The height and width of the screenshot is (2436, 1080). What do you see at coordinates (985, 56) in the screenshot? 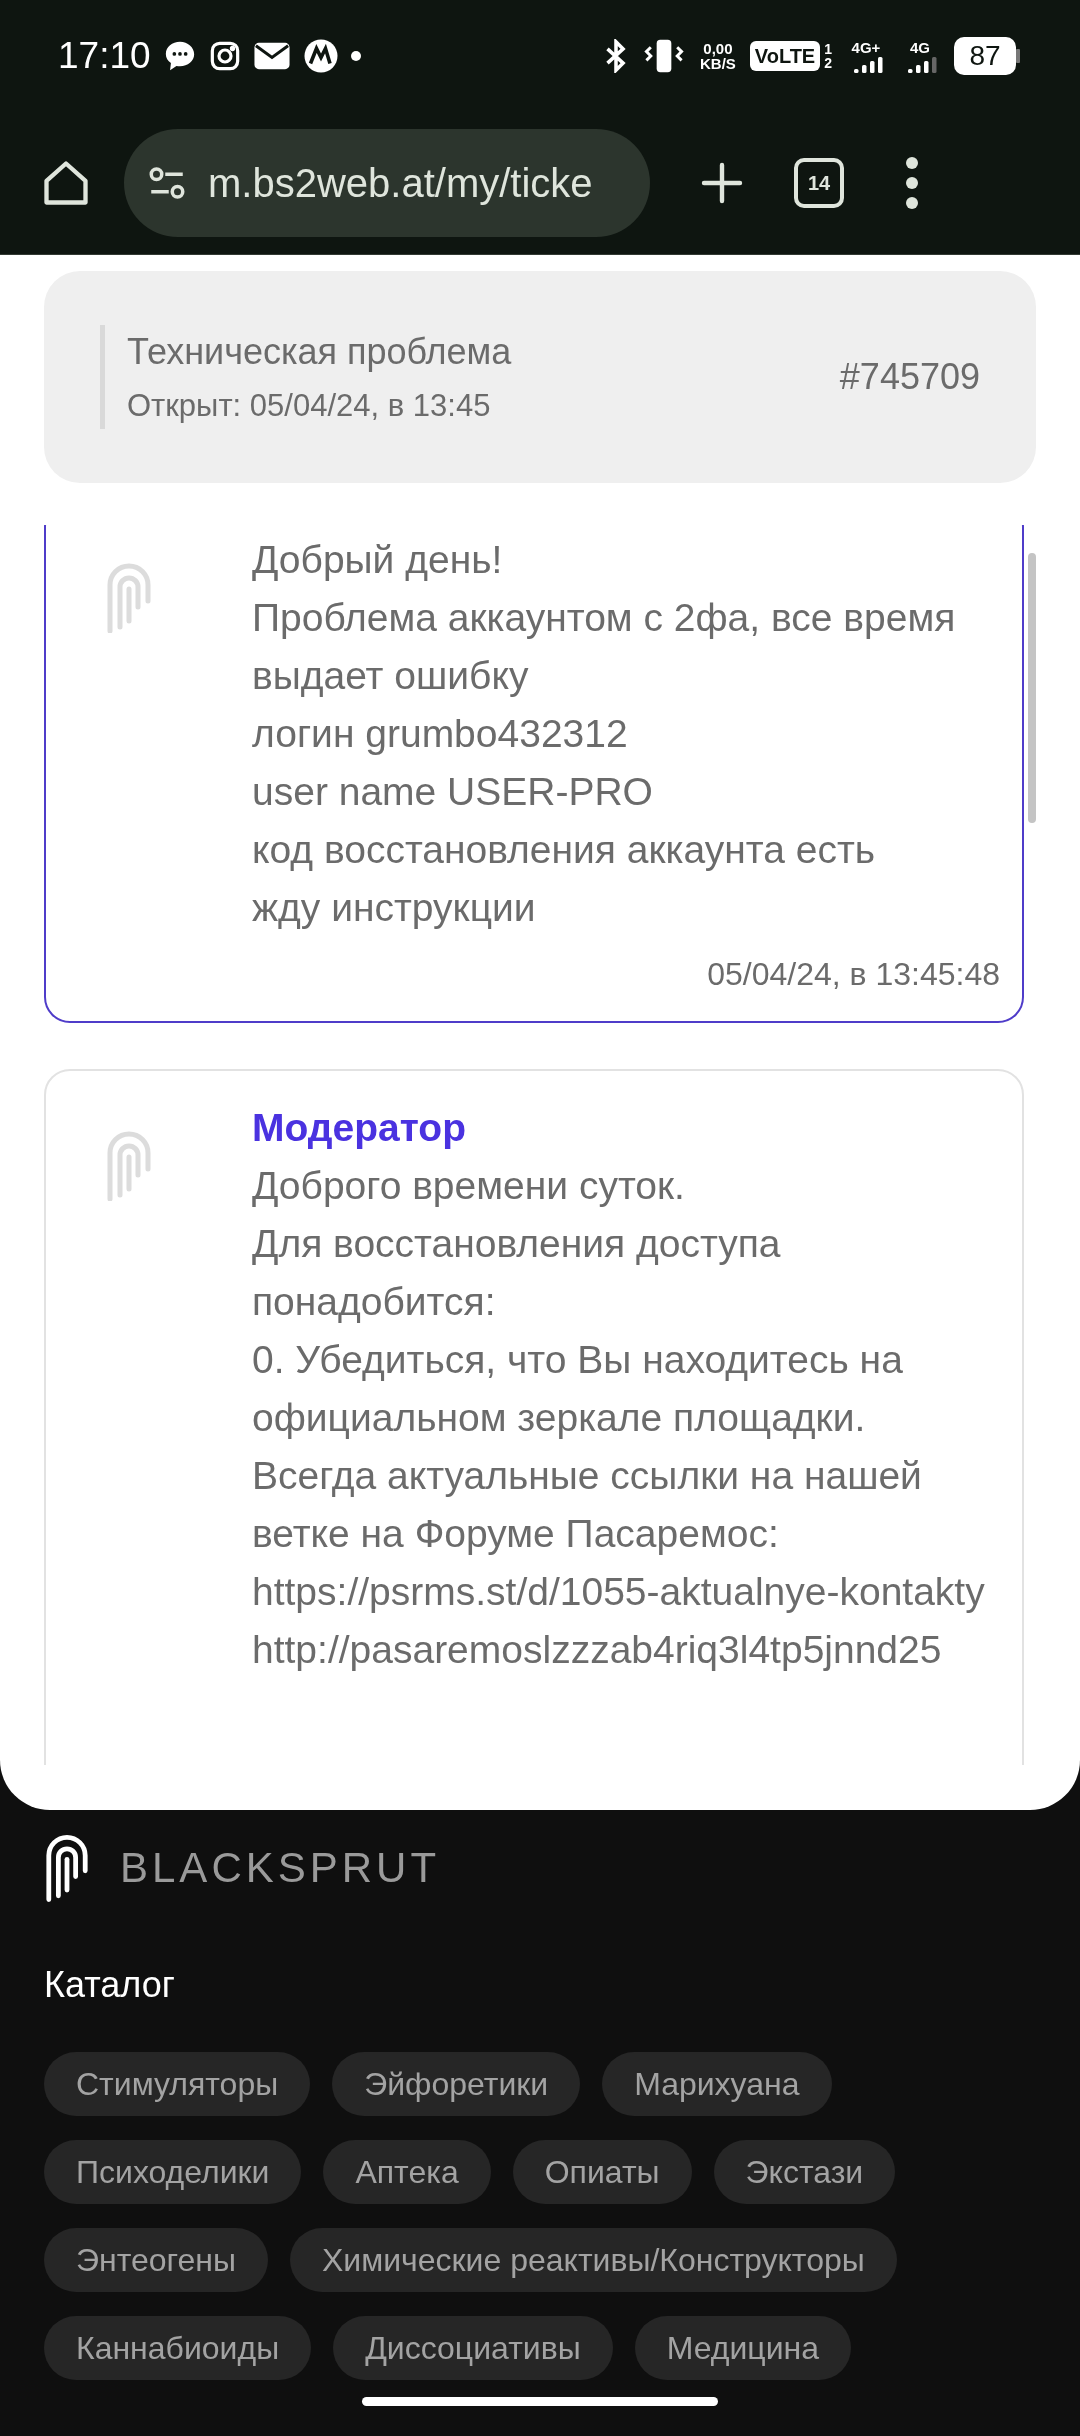
I see `battery-level: 87` at bounding box center [985, 56].